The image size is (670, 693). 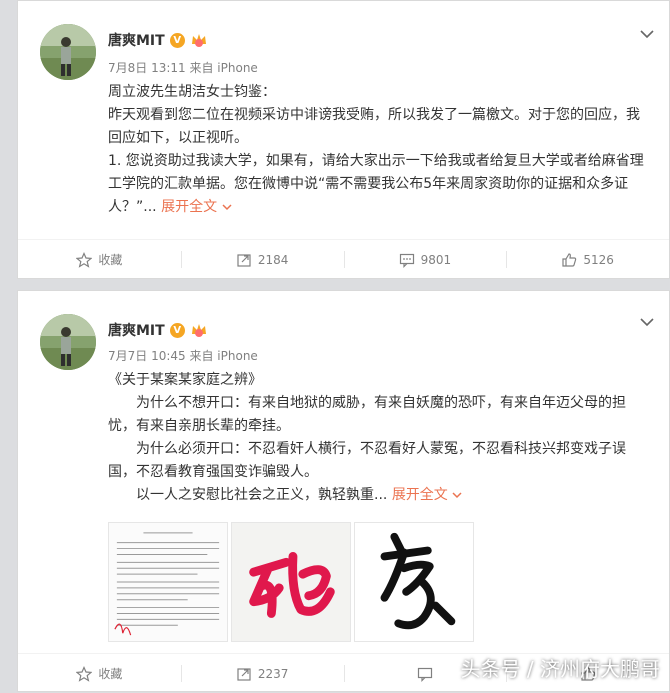 What do you see at coordinates (192, 92) in the screenshot?
I see `paragraph: 周立波先生胡洁女士钧鉴：` at bounding box center [192, 92].